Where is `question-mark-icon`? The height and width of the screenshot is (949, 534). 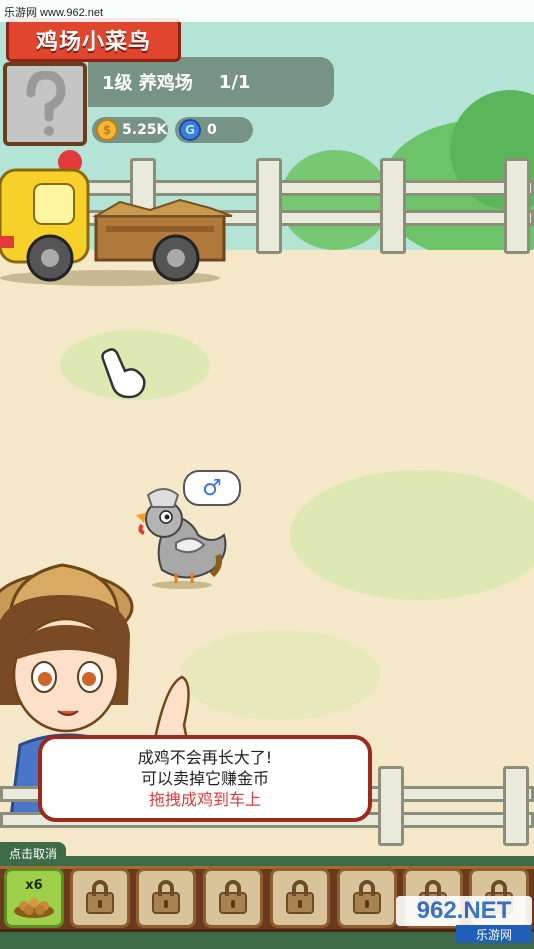
question-mark-icon is located at coordinates (46, 103).